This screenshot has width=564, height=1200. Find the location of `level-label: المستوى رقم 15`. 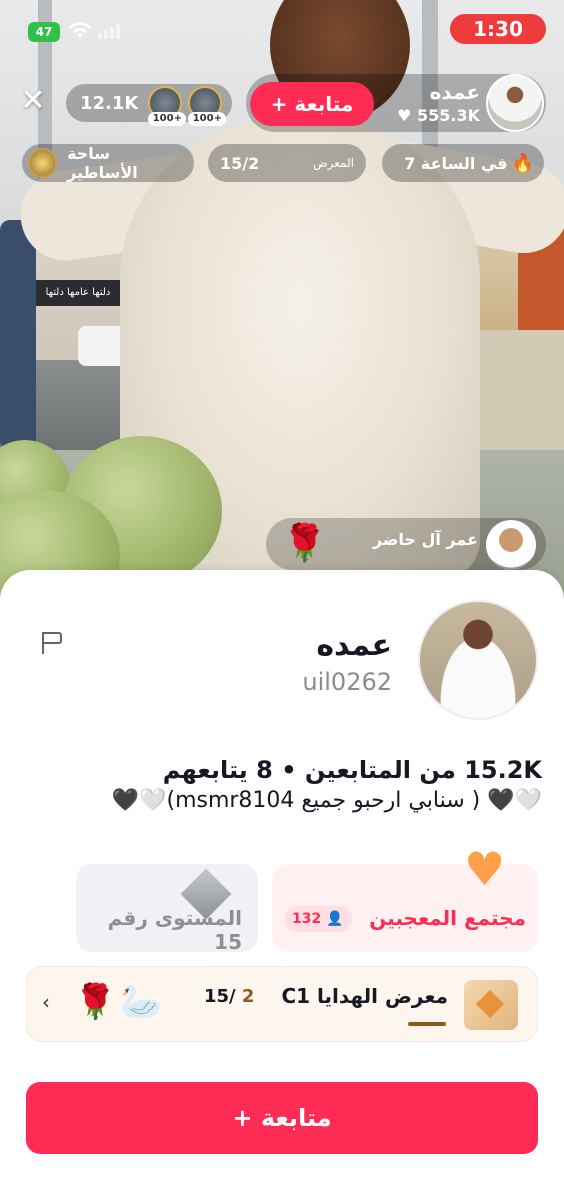

level-label: المستوى رقم 15 is located at coordinates (174, 930).